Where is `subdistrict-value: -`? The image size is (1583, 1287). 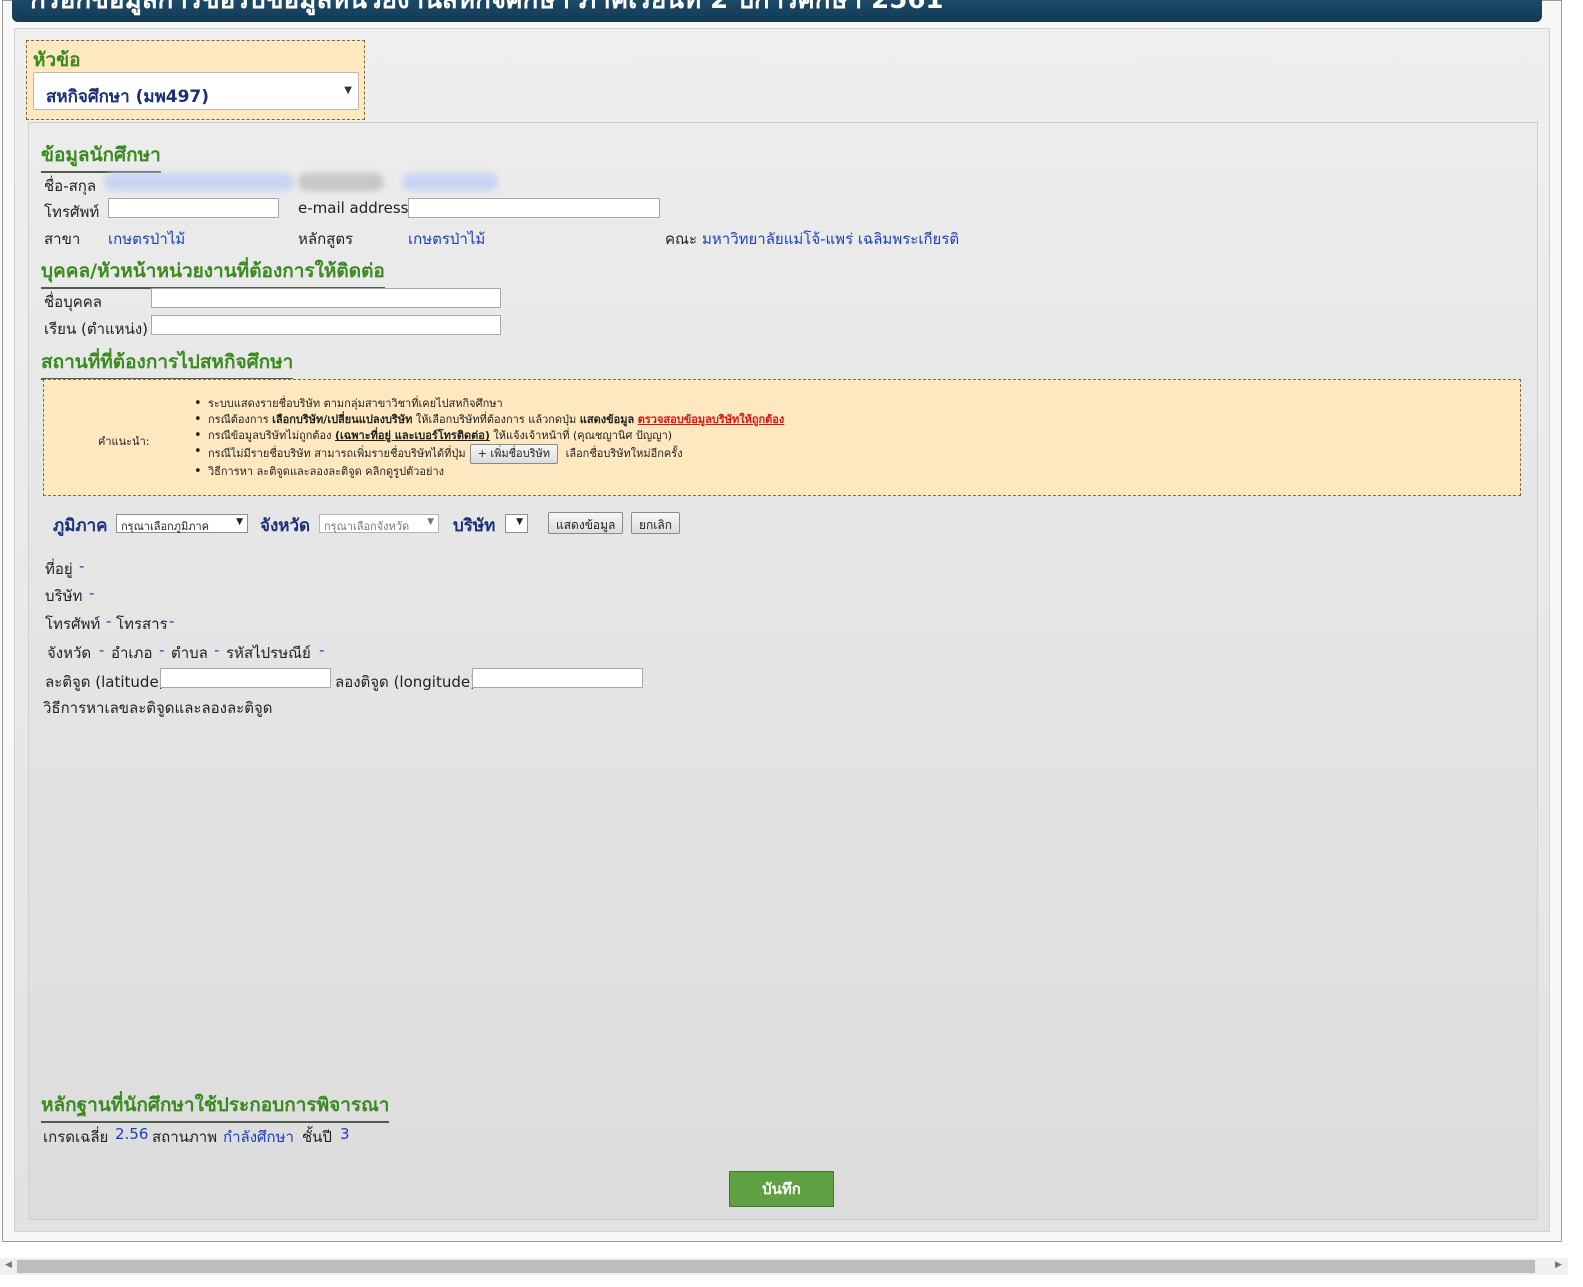
subdistrict-value: - is located at coordinates (217, 650).